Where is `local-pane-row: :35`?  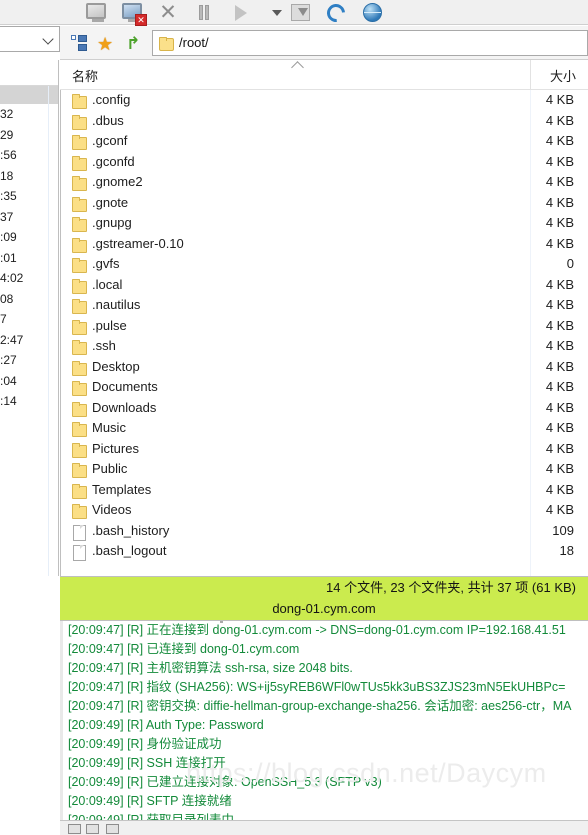 local-pane-row: :35 is located at coordinates (29, 196).